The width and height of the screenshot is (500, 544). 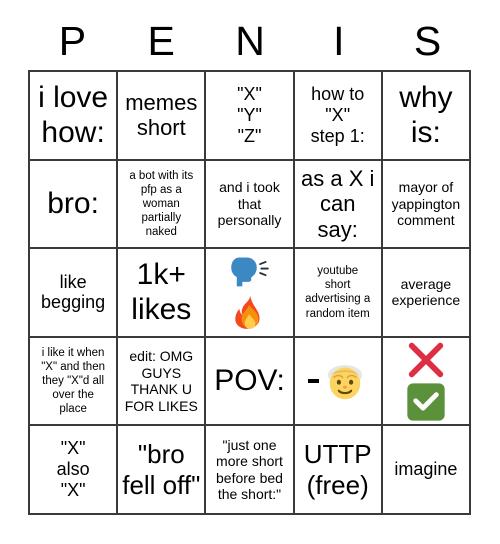 I want to click on cross-mark-icon, so click(x=426, y=360).